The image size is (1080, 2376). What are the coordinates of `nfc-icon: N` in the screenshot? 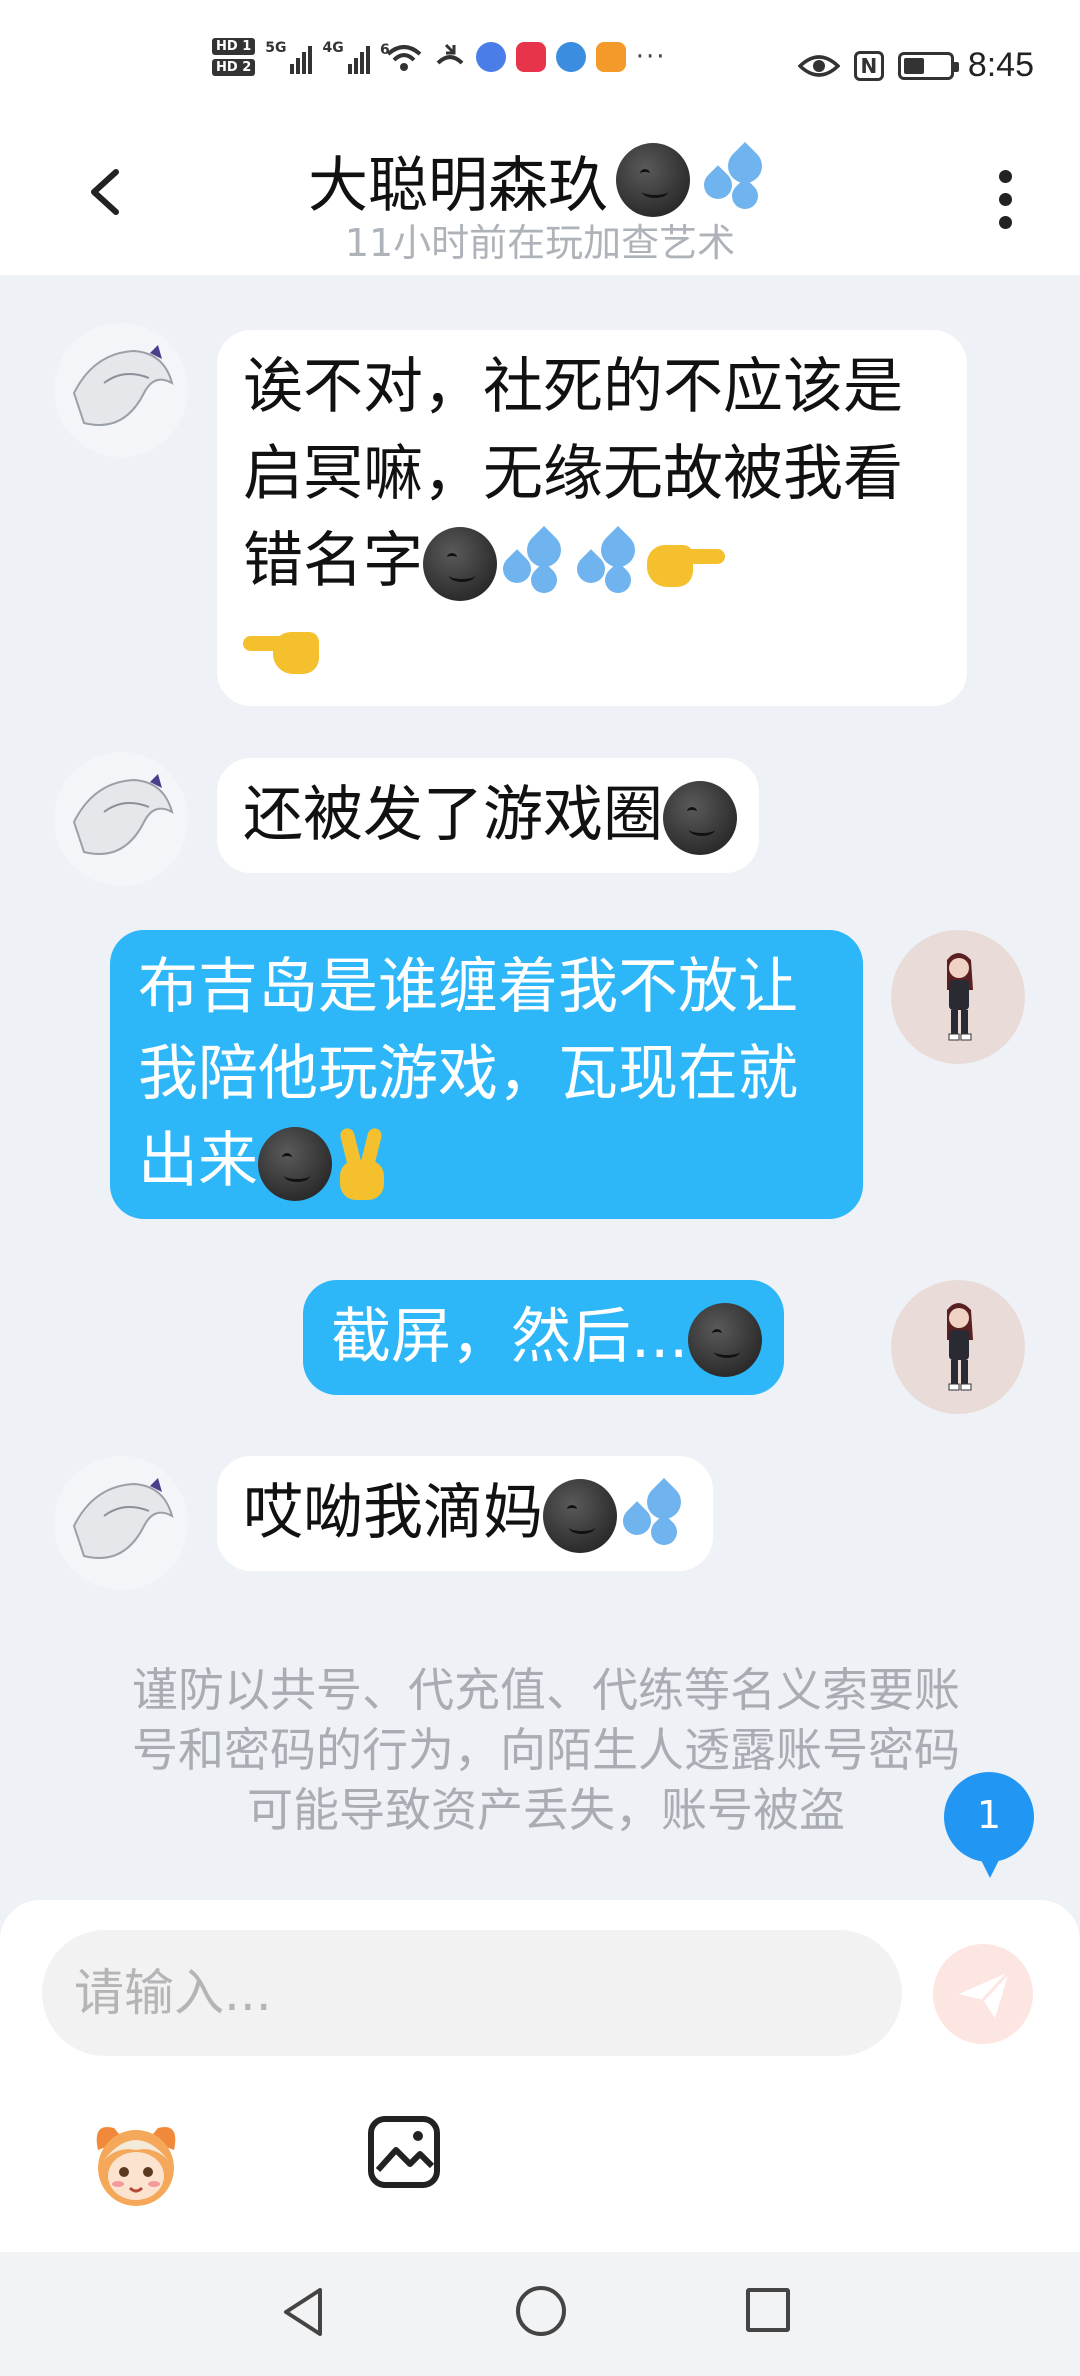 It's located at (868, 65).